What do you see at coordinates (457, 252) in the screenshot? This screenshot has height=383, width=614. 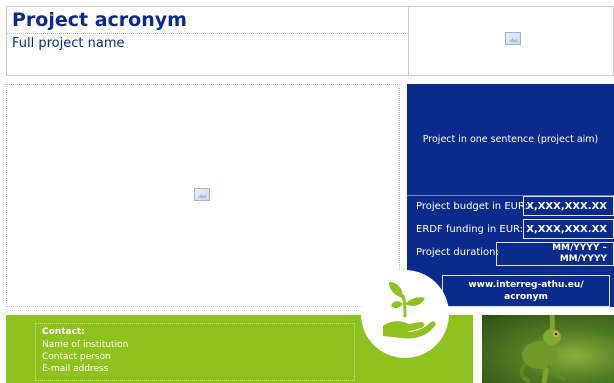 I see `duration-label: Project duration:` at bounding box center [457, 252].